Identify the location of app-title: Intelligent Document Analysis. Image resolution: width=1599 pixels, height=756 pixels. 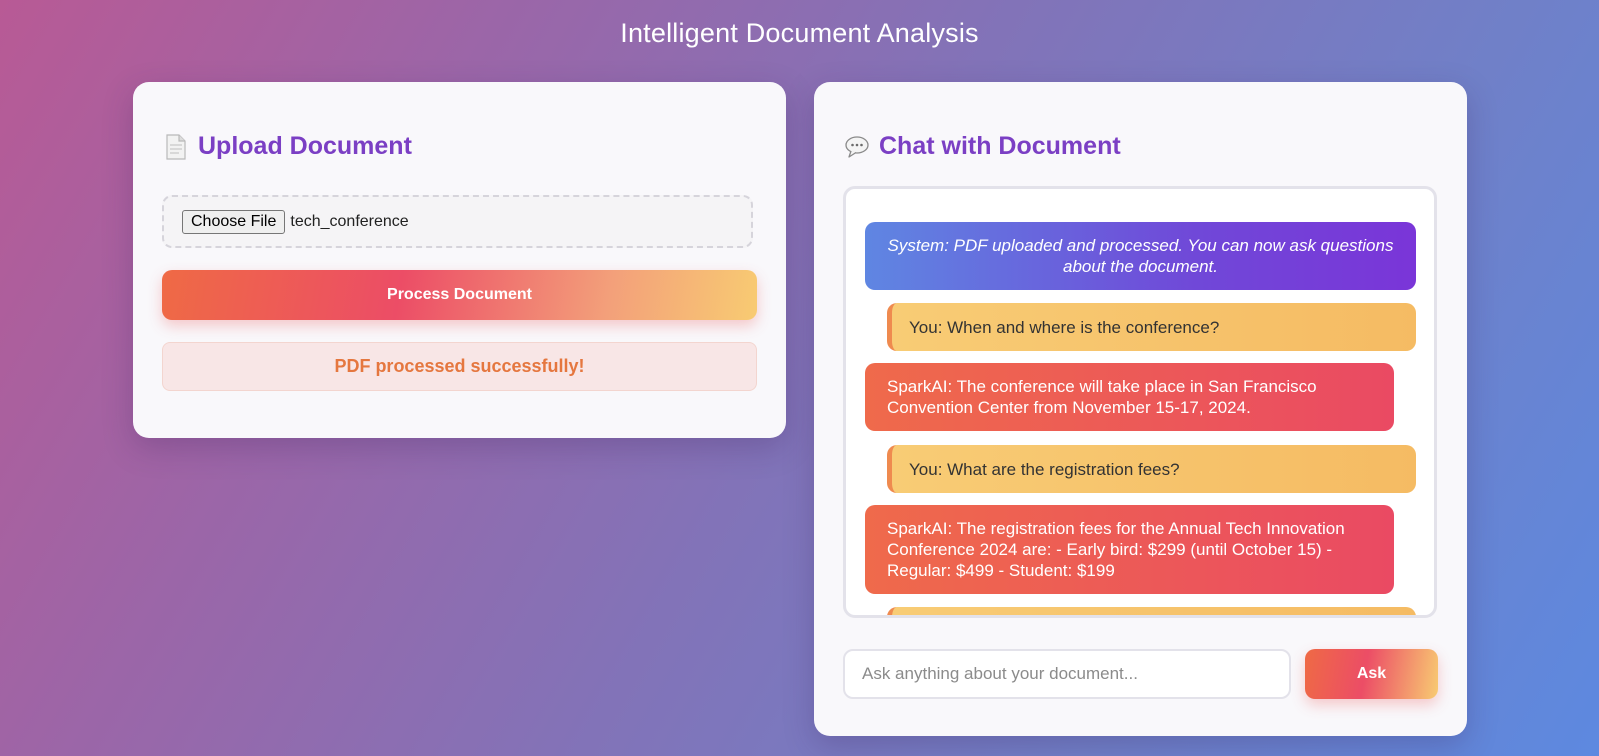
(799, 33).